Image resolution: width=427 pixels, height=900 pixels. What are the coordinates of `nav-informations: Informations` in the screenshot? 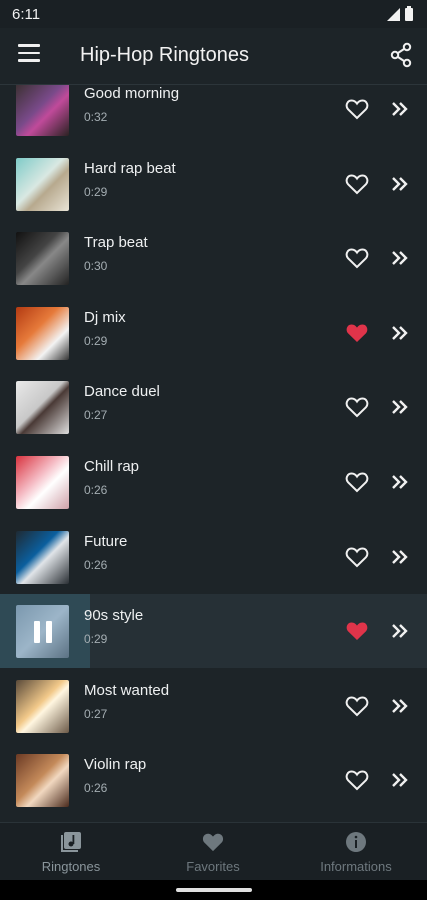 It's located at (356, 852).